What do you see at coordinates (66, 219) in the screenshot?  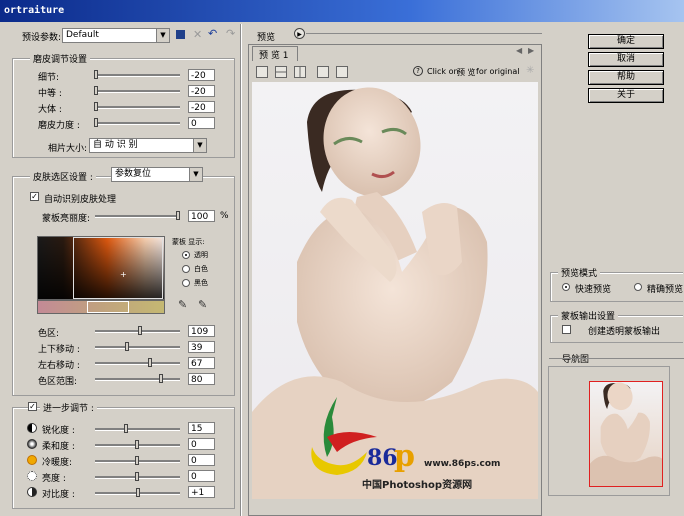 I see `mask-brightness-label: 蒙板亮丽度:` at bounding box center [66, 219].